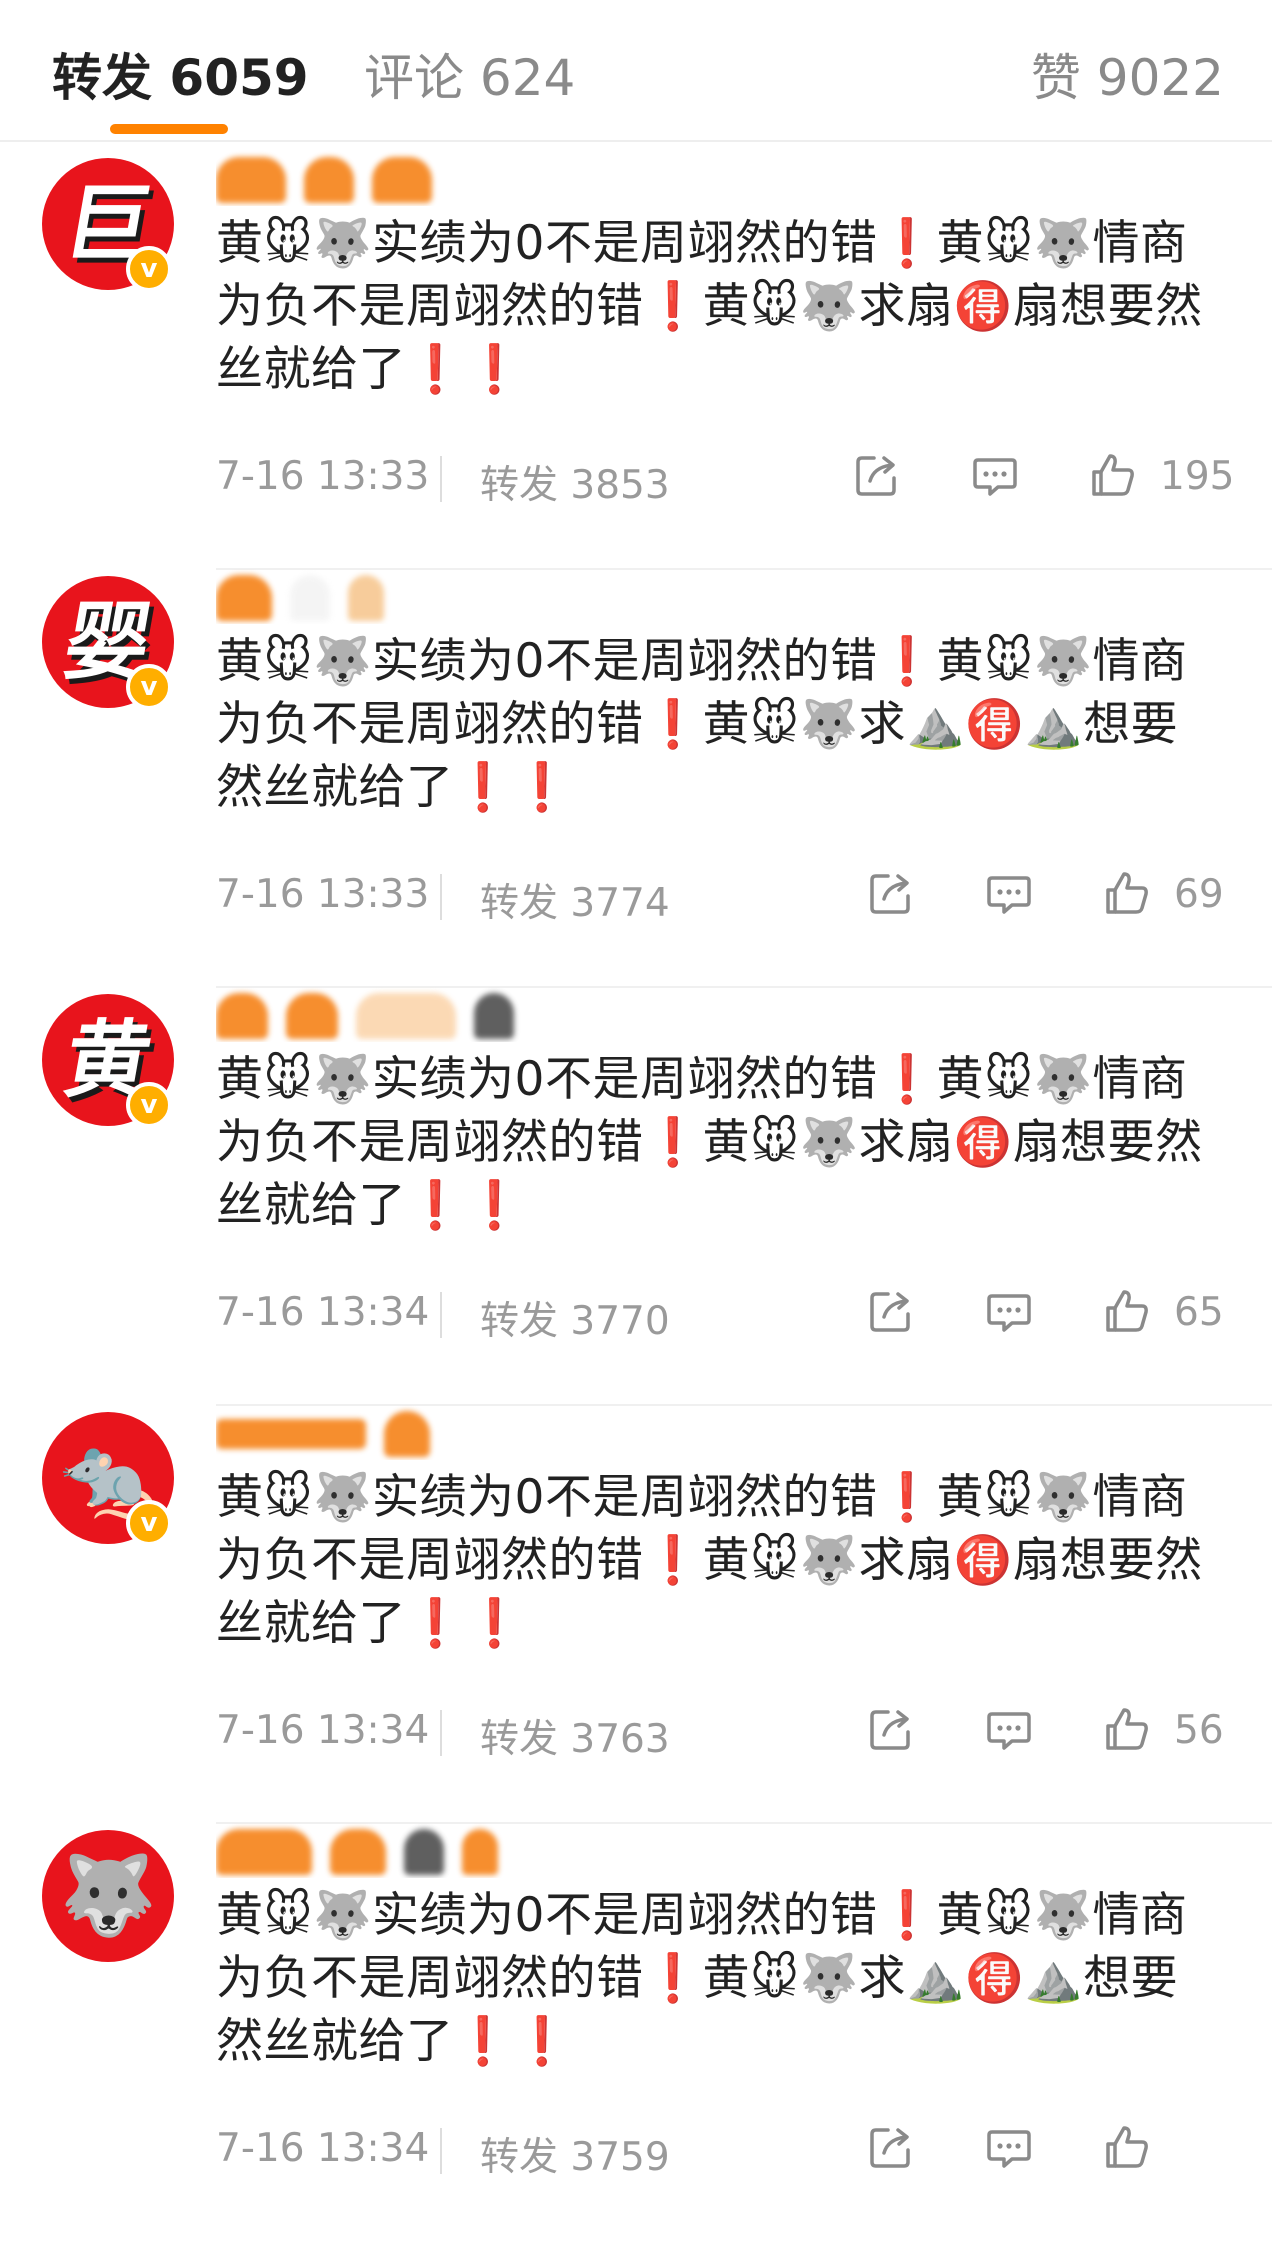  What do you see at coordinates (575, 2154) in the screenshot?
I see `repost-count: 转发 3759` at bounding box center [575, 2154].